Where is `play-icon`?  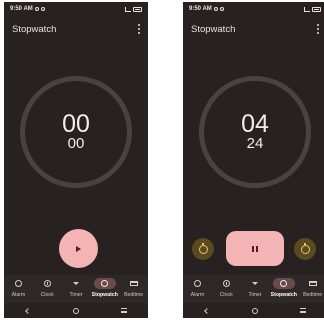 play-icon is located at coordinates (78, 248).